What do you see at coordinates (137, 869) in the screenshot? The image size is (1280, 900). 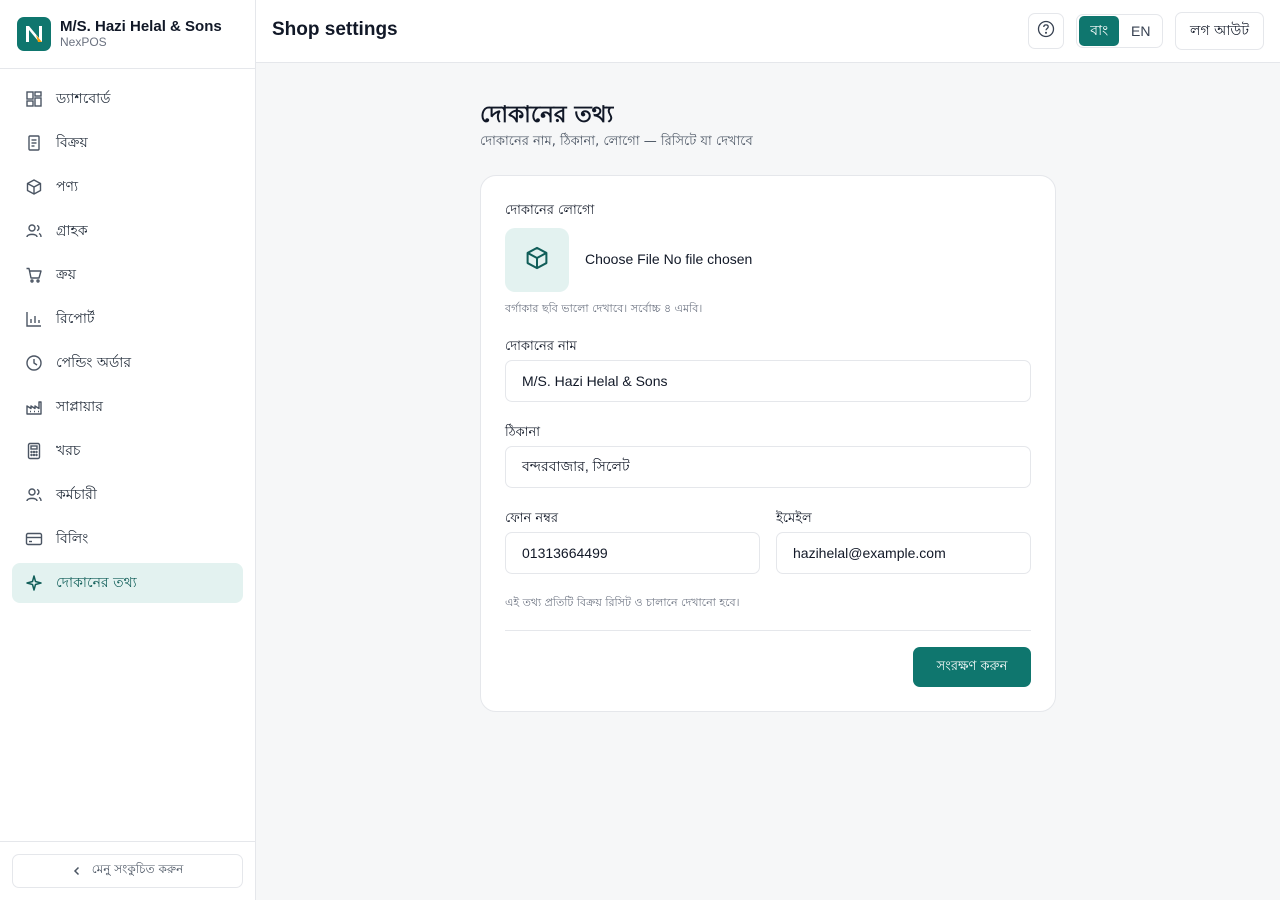 I see `collapse-menu-label: মেনু সংকুচিত করুন` at bounding box center [137, 869].